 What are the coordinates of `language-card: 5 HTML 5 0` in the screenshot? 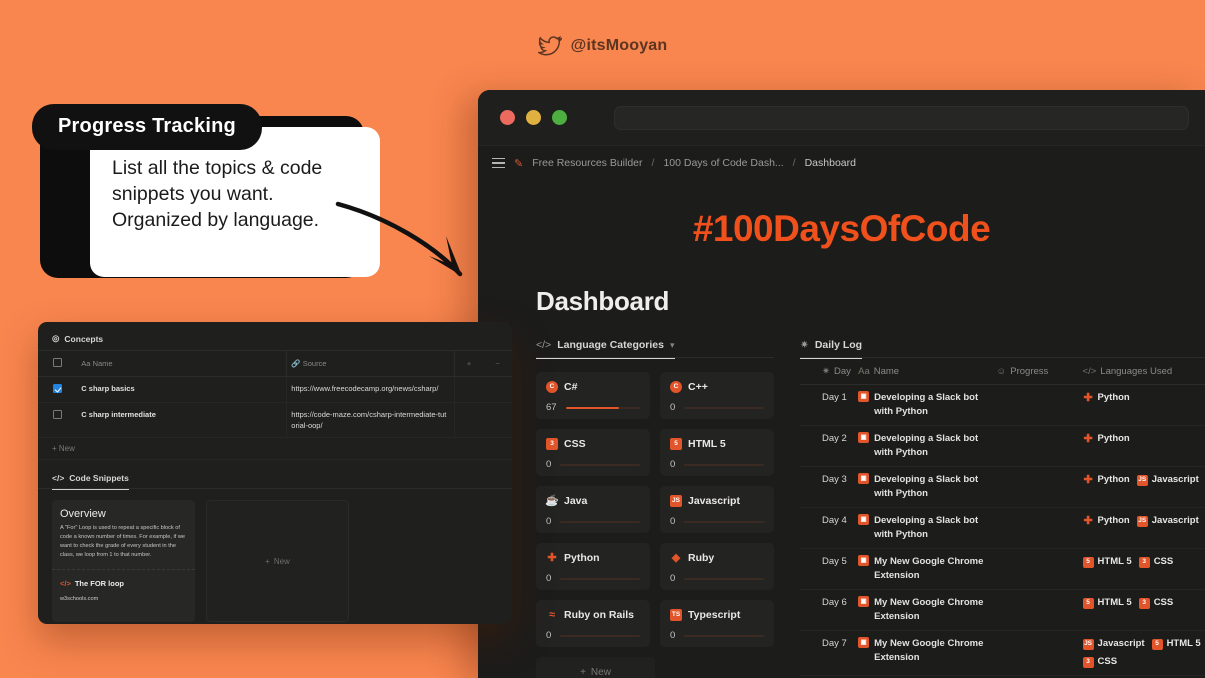 It's located at (717, 453).